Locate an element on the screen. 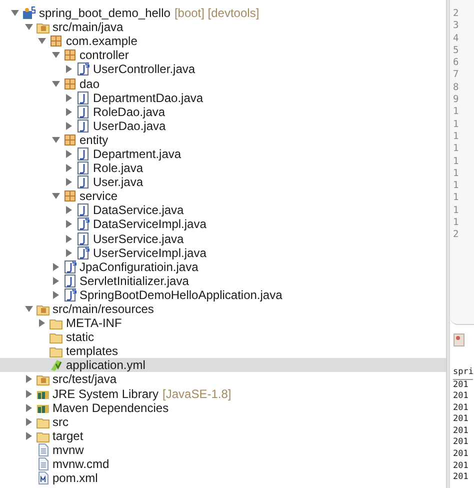 The width and height of the screenshot is (474, 488). tree-item: Role.java is located at coordinates (223, 168).